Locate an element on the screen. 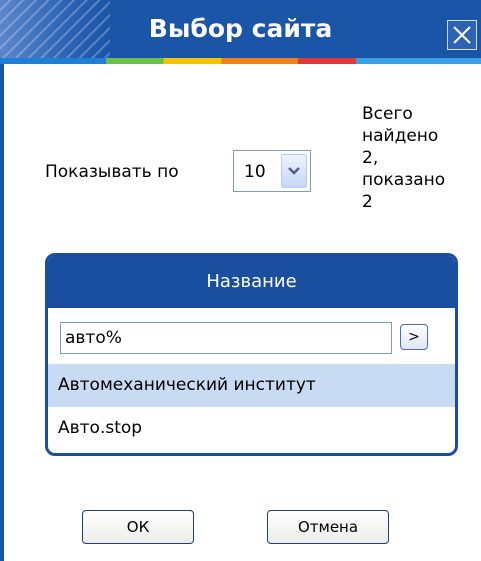  table-row: Автомеханический институт is located at coordinates (251, 385).